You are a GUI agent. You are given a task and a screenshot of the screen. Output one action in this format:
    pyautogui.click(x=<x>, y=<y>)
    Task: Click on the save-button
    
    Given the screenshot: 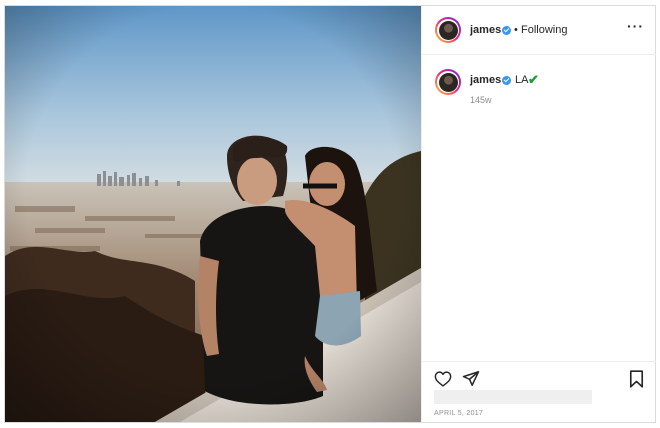 What is the action you would take?
    pyautogui.click(x=636, y=381)
    